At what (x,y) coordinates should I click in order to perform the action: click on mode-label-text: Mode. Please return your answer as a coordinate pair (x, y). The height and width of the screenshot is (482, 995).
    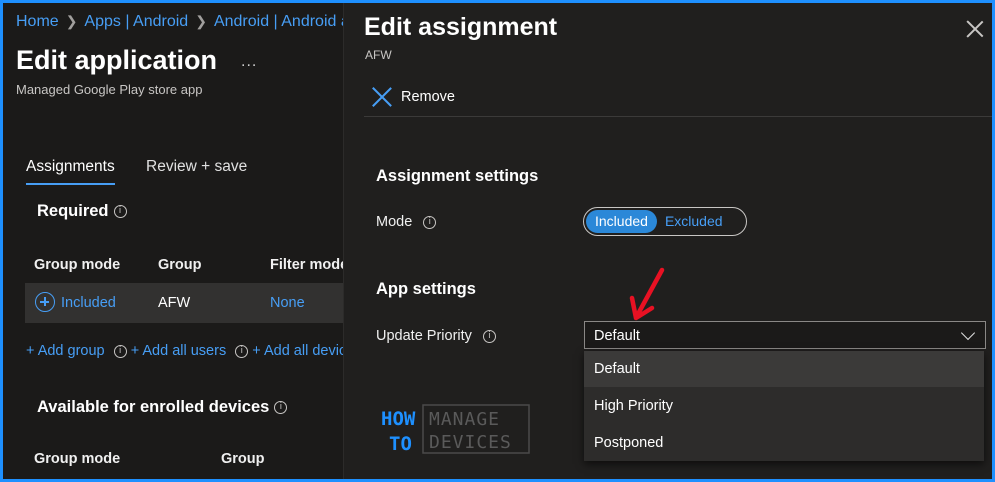
    Looking at the image, I should click on (394, 222).